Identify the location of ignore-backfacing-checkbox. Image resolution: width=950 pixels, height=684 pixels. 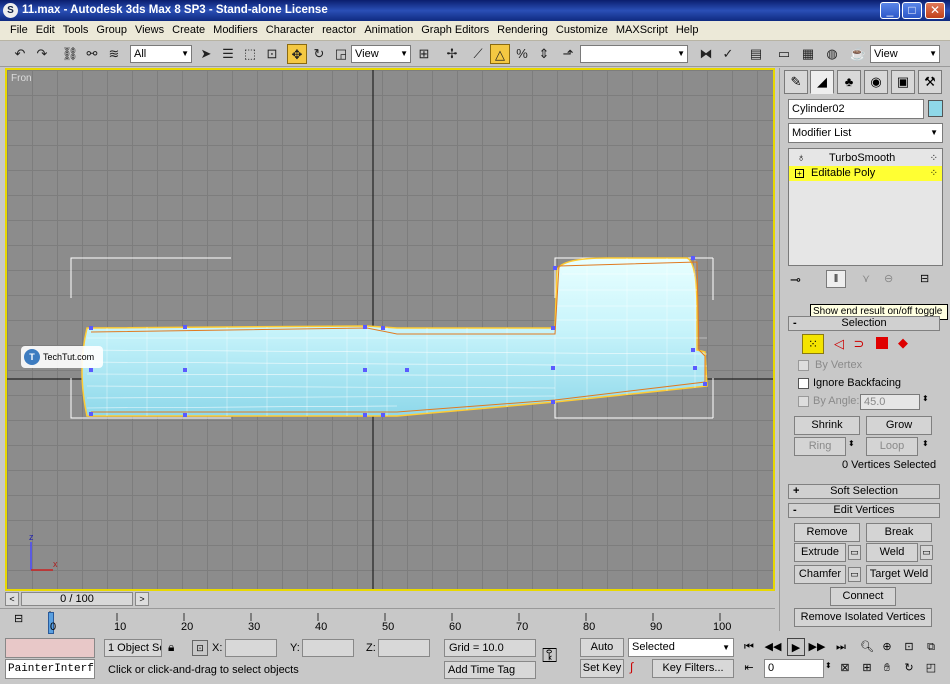
(803, 383).